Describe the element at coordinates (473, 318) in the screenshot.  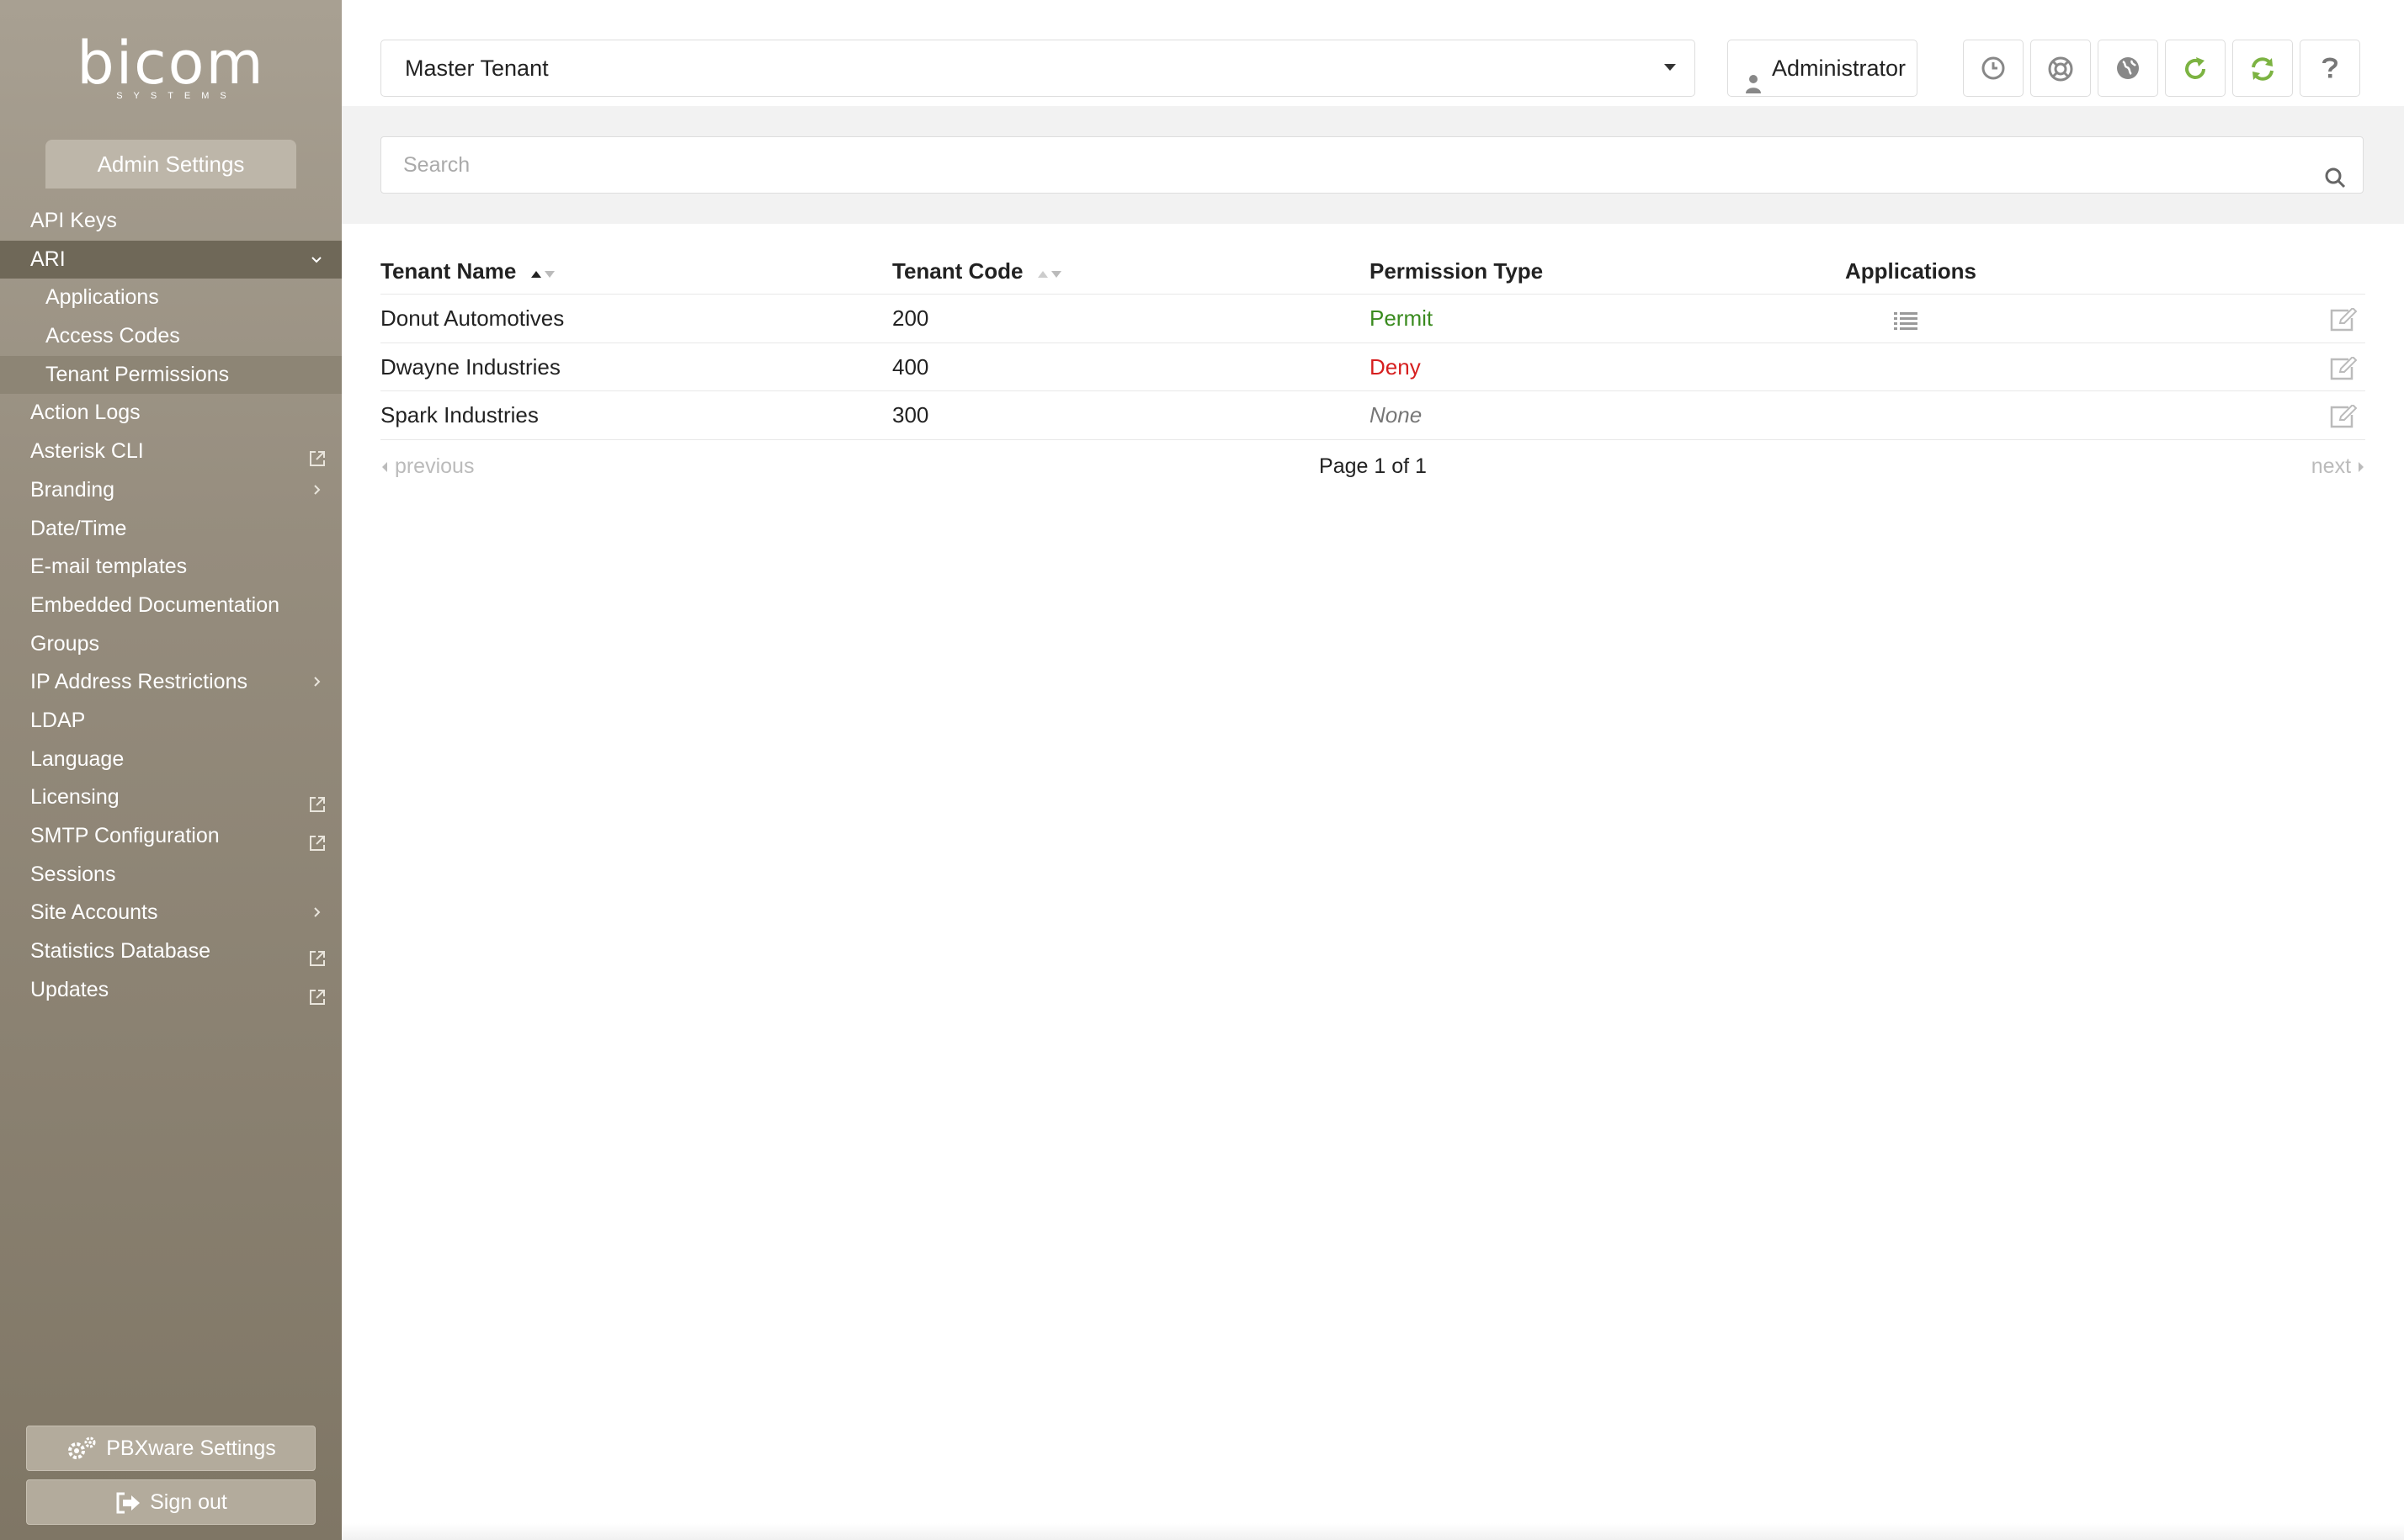
I see `tenant-name-cell: Donut Automotives` at that location.